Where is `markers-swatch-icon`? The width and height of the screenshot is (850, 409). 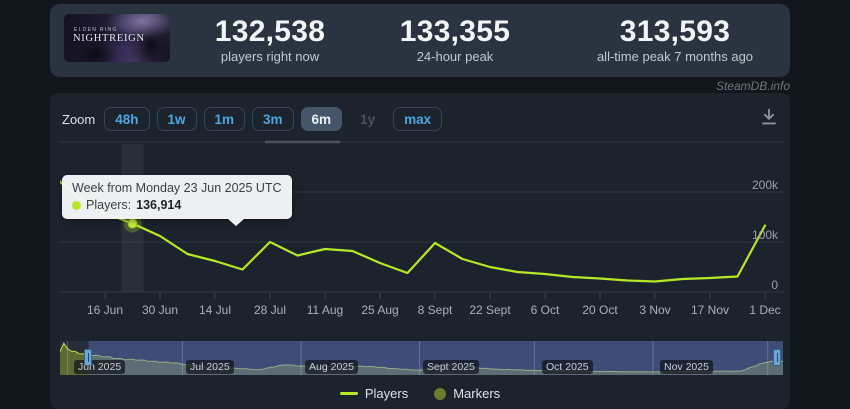
markers-swatch-icon is located at coordinates (440, 393).